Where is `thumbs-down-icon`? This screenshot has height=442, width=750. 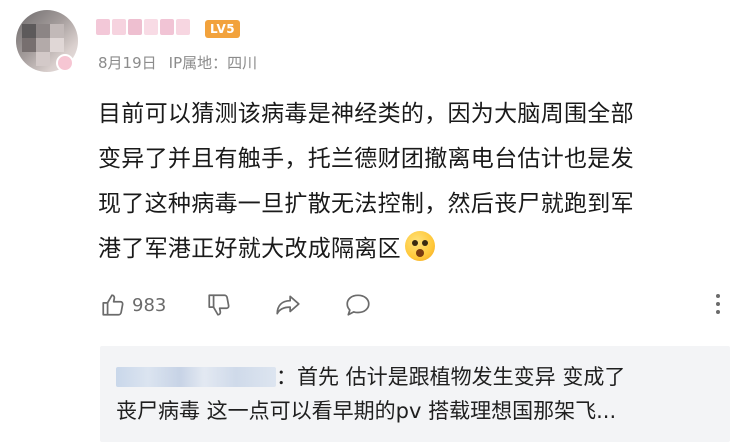
thumbs-down-icon is located at coordinates (219, 305).